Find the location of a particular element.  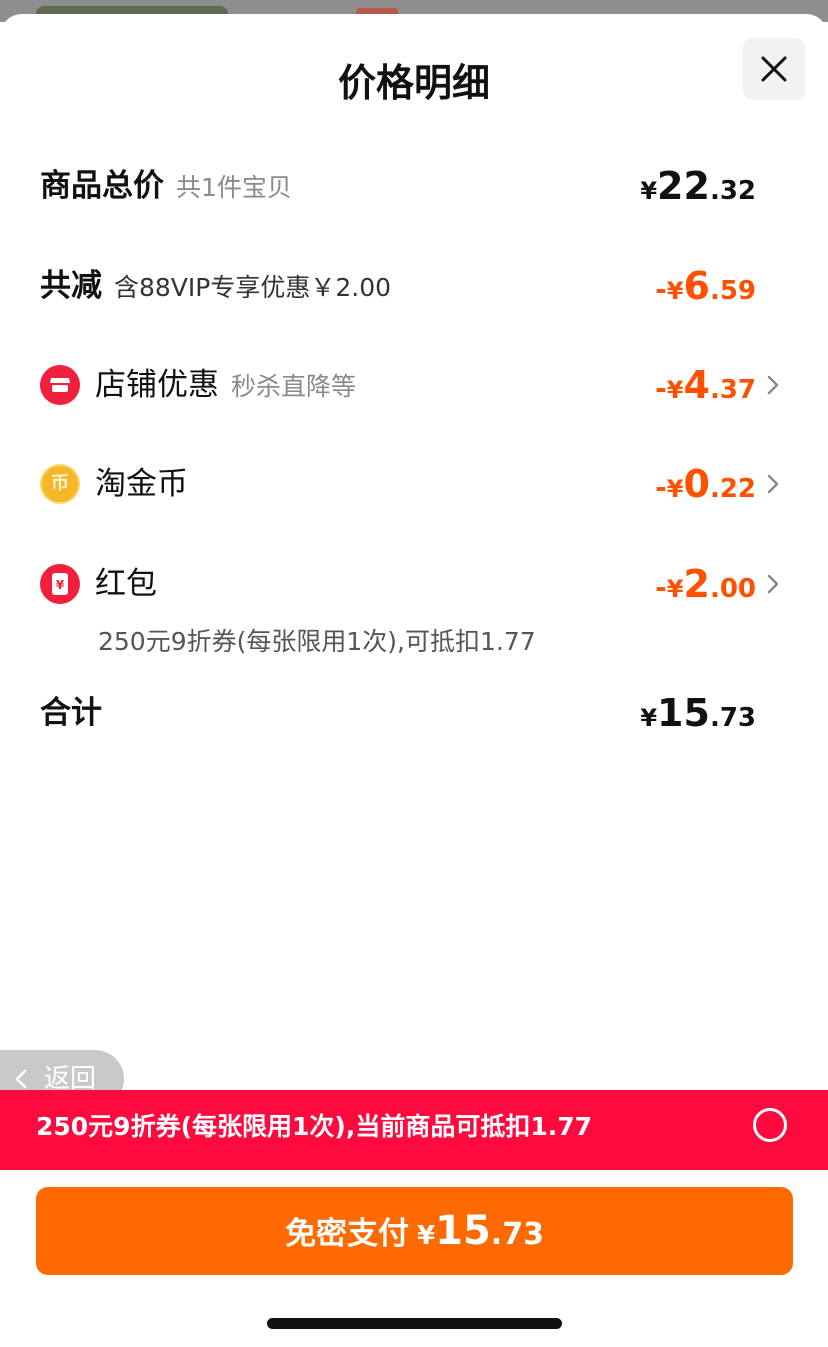

coupon-select-radio is located at coordinates (770, 1125).